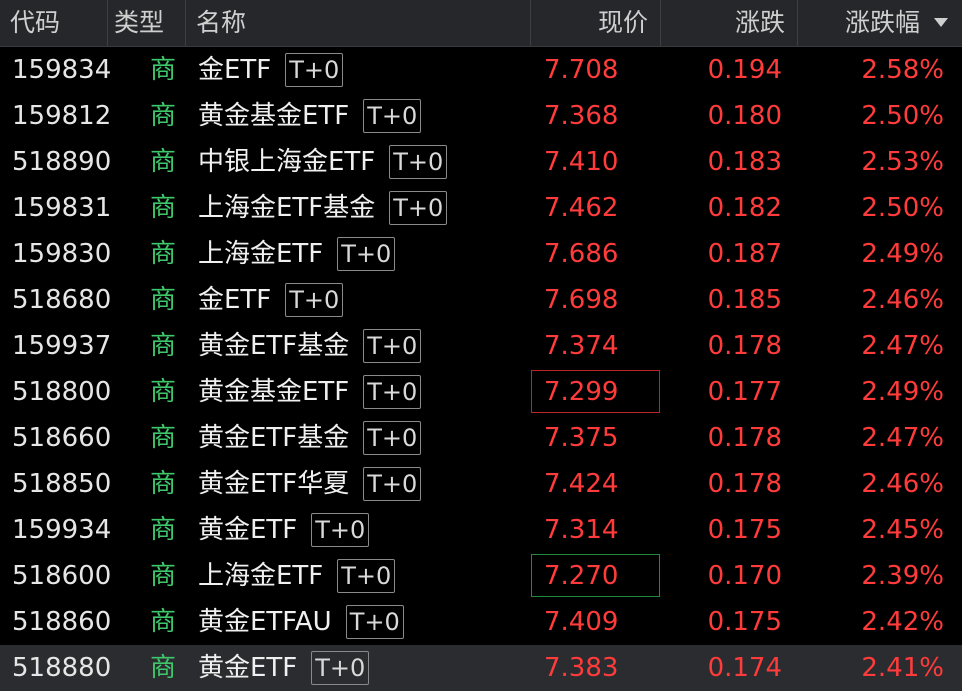  What do you see at coordinates (287, 162) in the screenshot?
I see `stock-name: 中银上海金ETF` at bounding box center [287, 162].